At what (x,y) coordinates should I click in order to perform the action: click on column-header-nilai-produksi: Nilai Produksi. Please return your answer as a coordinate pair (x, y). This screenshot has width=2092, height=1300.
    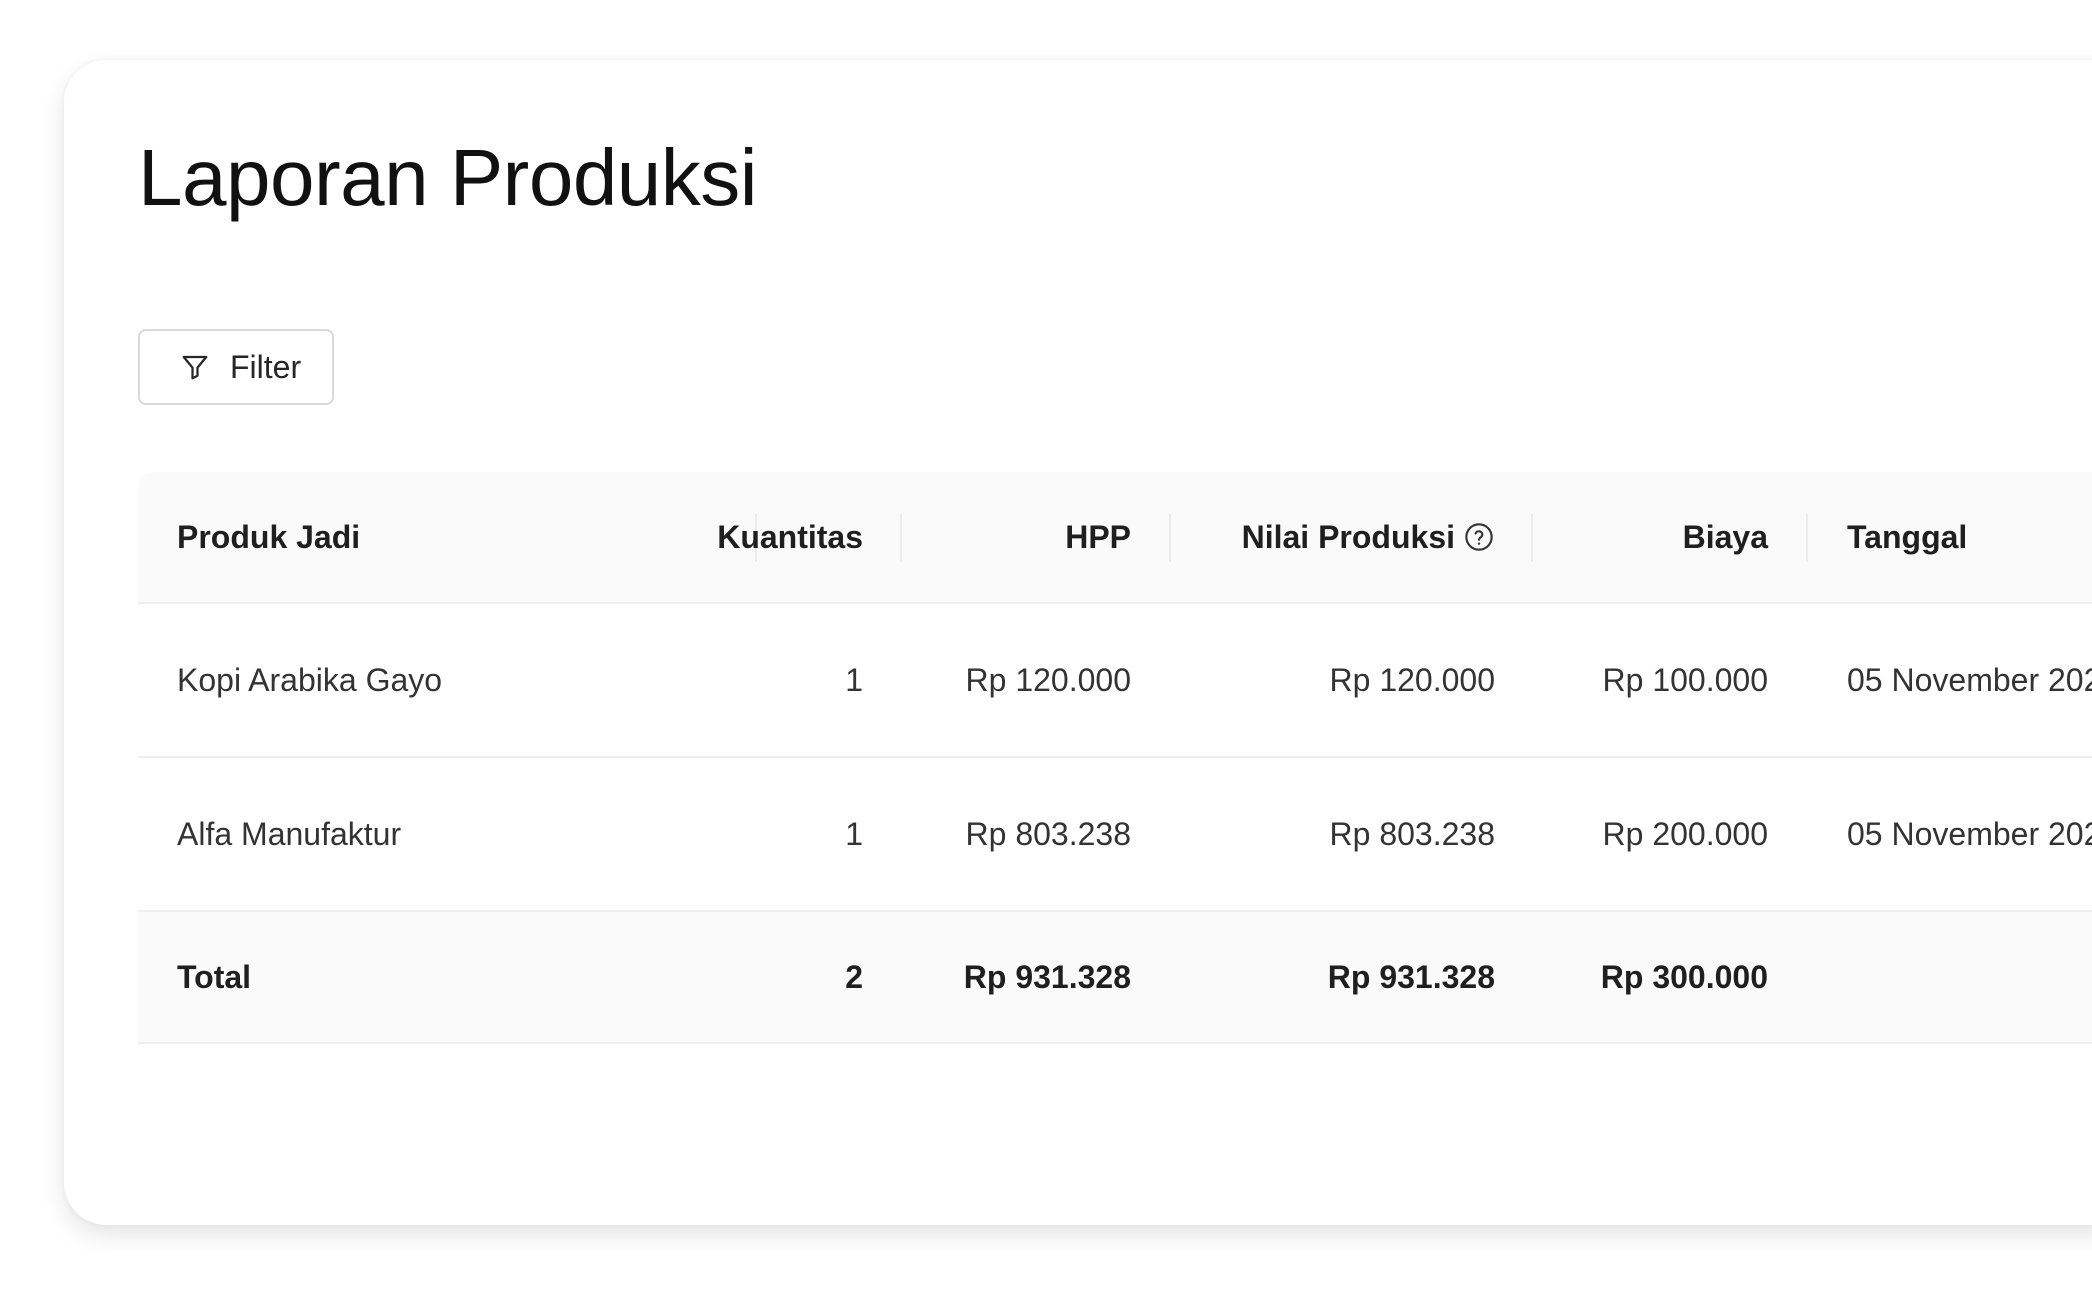
    Looking at the image, I should click on (1368, 537).